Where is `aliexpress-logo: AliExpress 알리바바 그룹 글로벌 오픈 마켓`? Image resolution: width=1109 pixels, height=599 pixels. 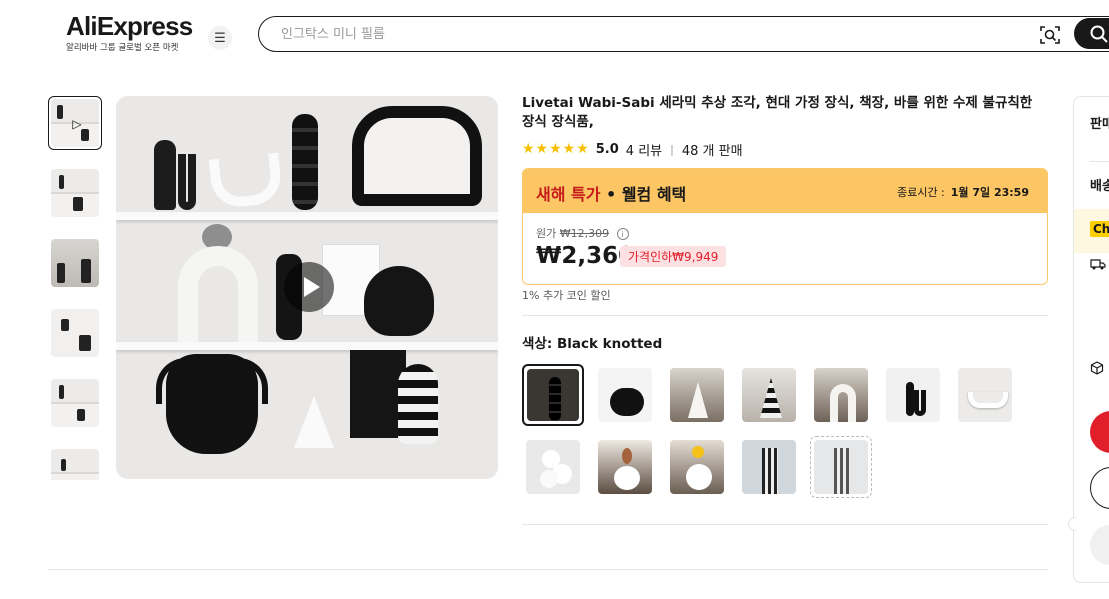
aliexpress-logo: AliExpress 알리바바 그룹 글로벌 오픈 마켓 is located at coordinates (131, 32).